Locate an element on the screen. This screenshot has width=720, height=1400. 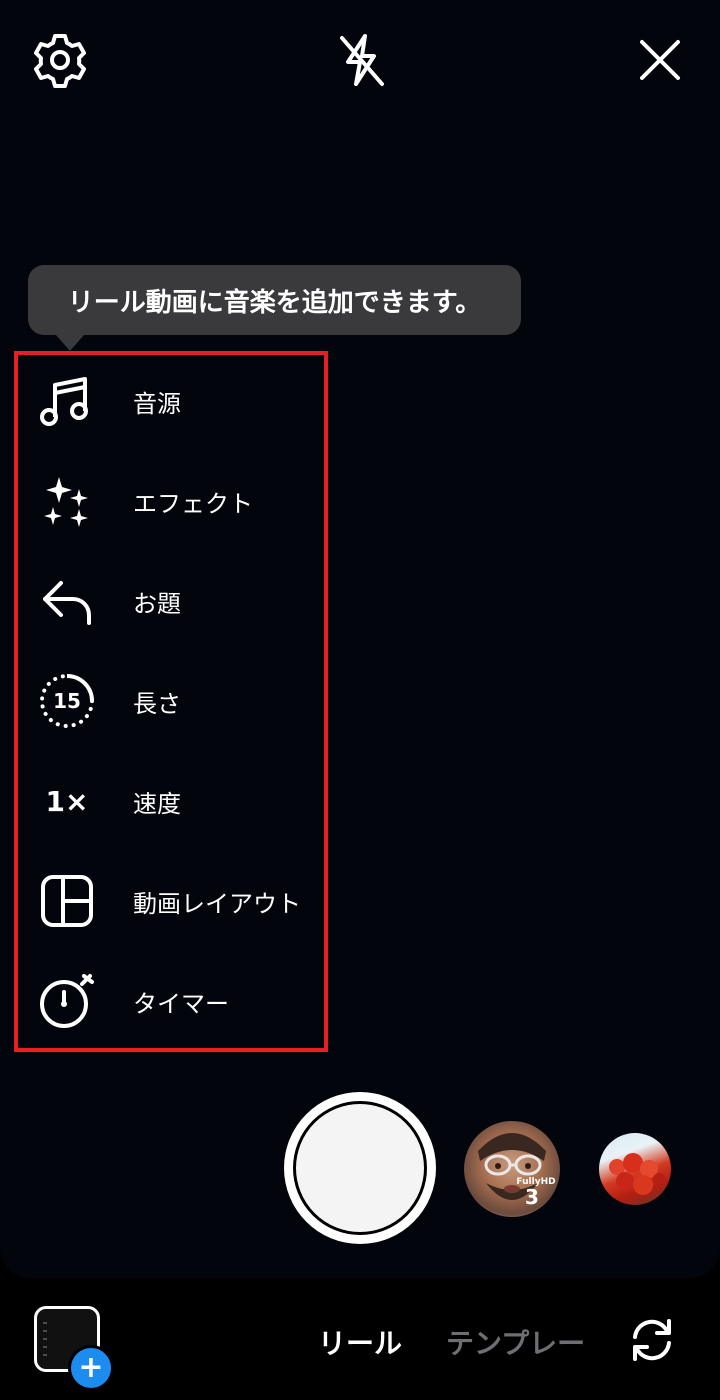
sparkles-icon is located at coordinates (67, 501).